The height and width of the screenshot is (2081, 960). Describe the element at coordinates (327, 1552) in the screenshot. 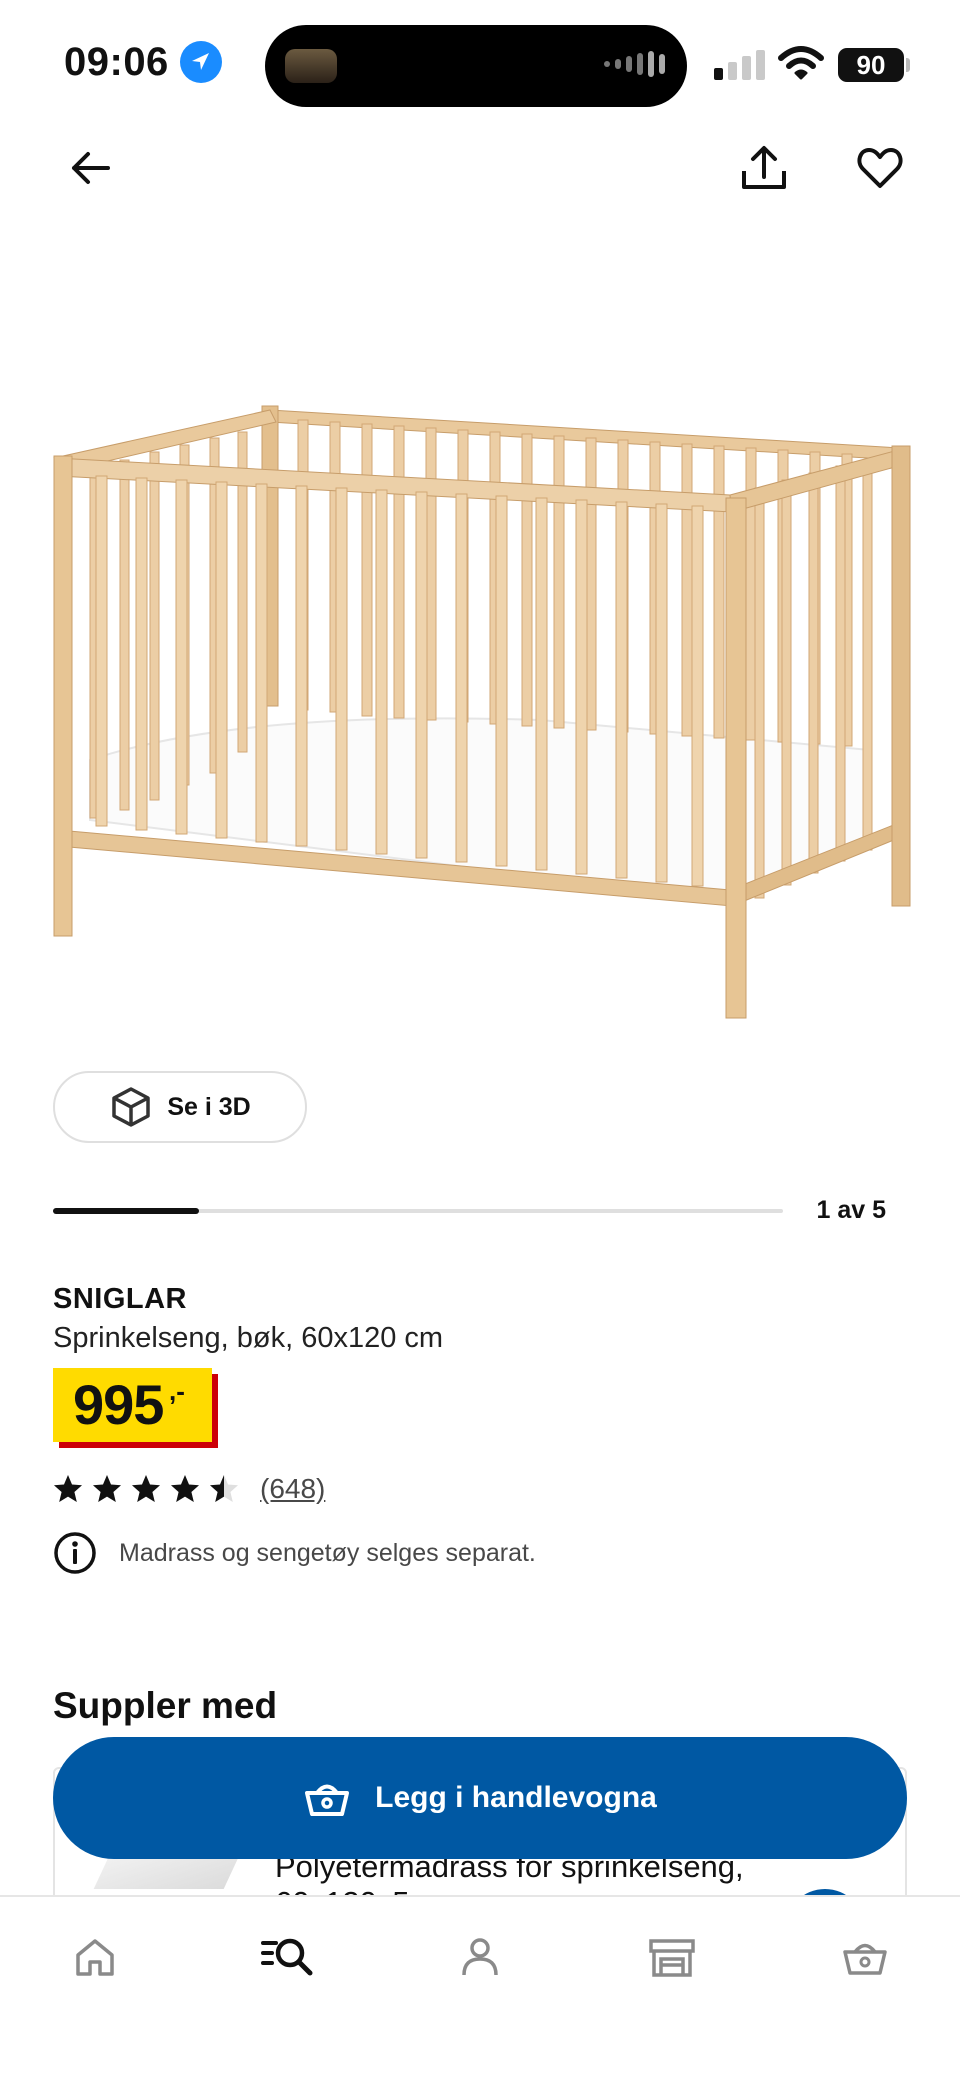

I see `notice-text: Madrass og sengetøy selges separat.` at that location.